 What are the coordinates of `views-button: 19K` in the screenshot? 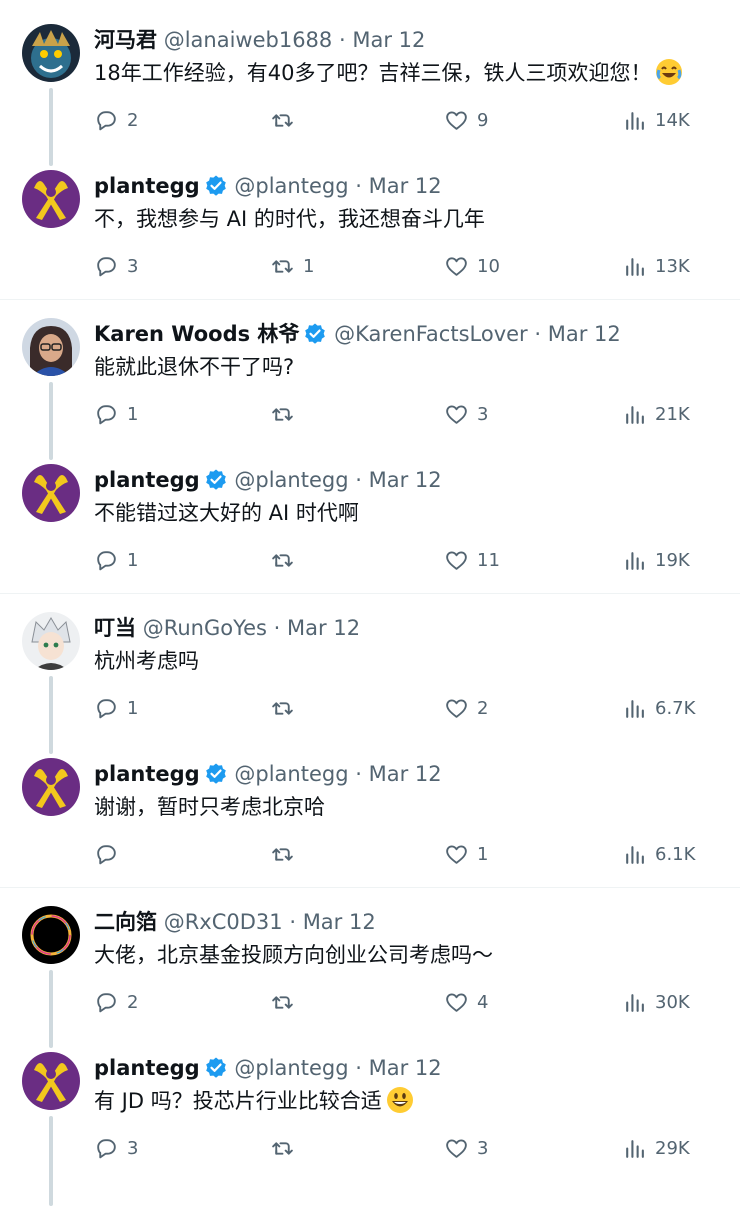 It's located at (656, 560).